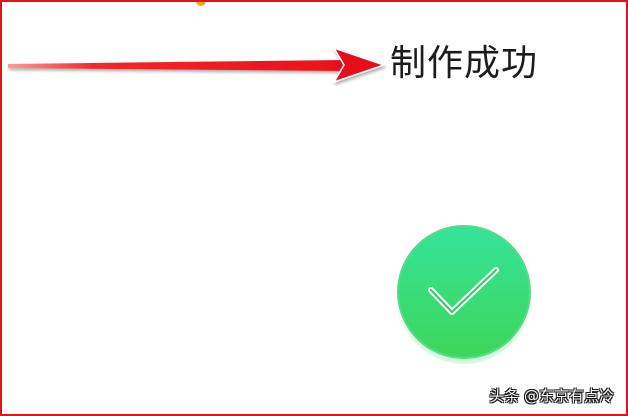 The height and width of the screenshot is (416, 628). Describe the element at coordinates (464, 63) in the screenshot. I see `success-label: 制作成功` at that location.